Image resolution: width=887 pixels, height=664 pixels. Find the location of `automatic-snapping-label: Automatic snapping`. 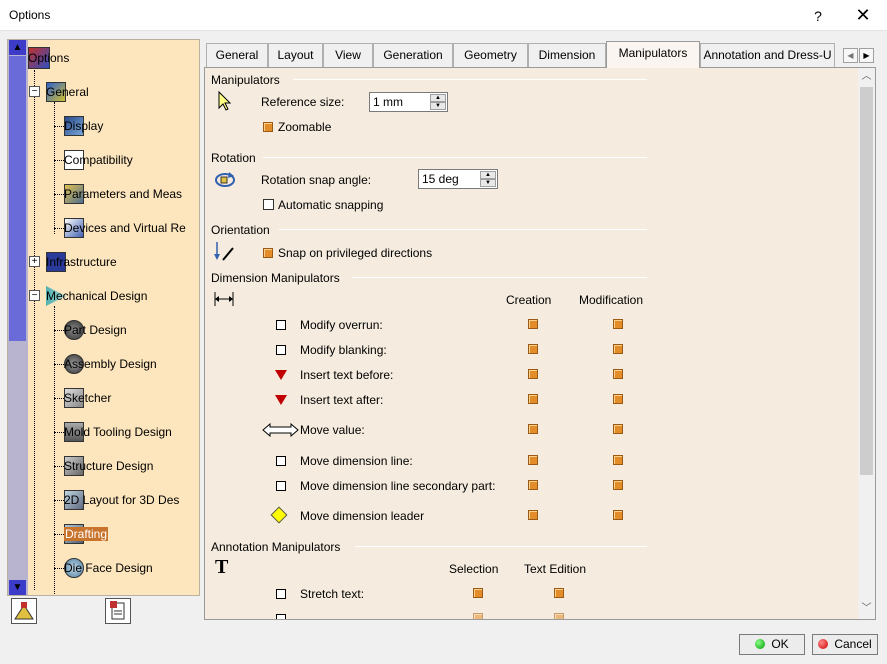

automatic-snapping-label: Automatic snapping is located at coordinates (331, 205).